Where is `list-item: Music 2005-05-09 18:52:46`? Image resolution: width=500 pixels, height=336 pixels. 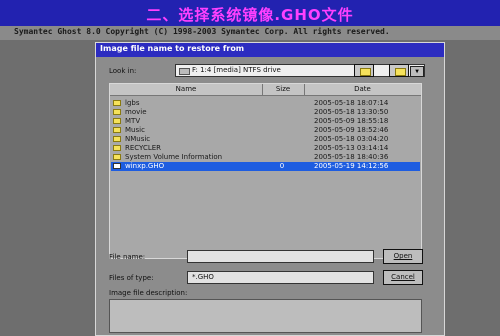 list-item: Music 2005-05-09 18:52:46 is located at coordinates (265, 130).